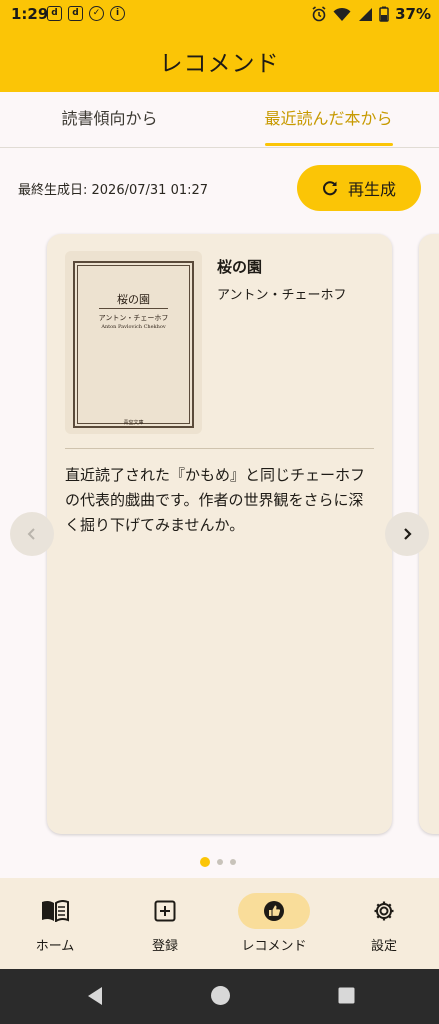 This screenshot has width=439, height=1024. What do you see at coordinates (384, 14) in the screenshot?
I see `battery-icon` at bounding box center [384, 14].